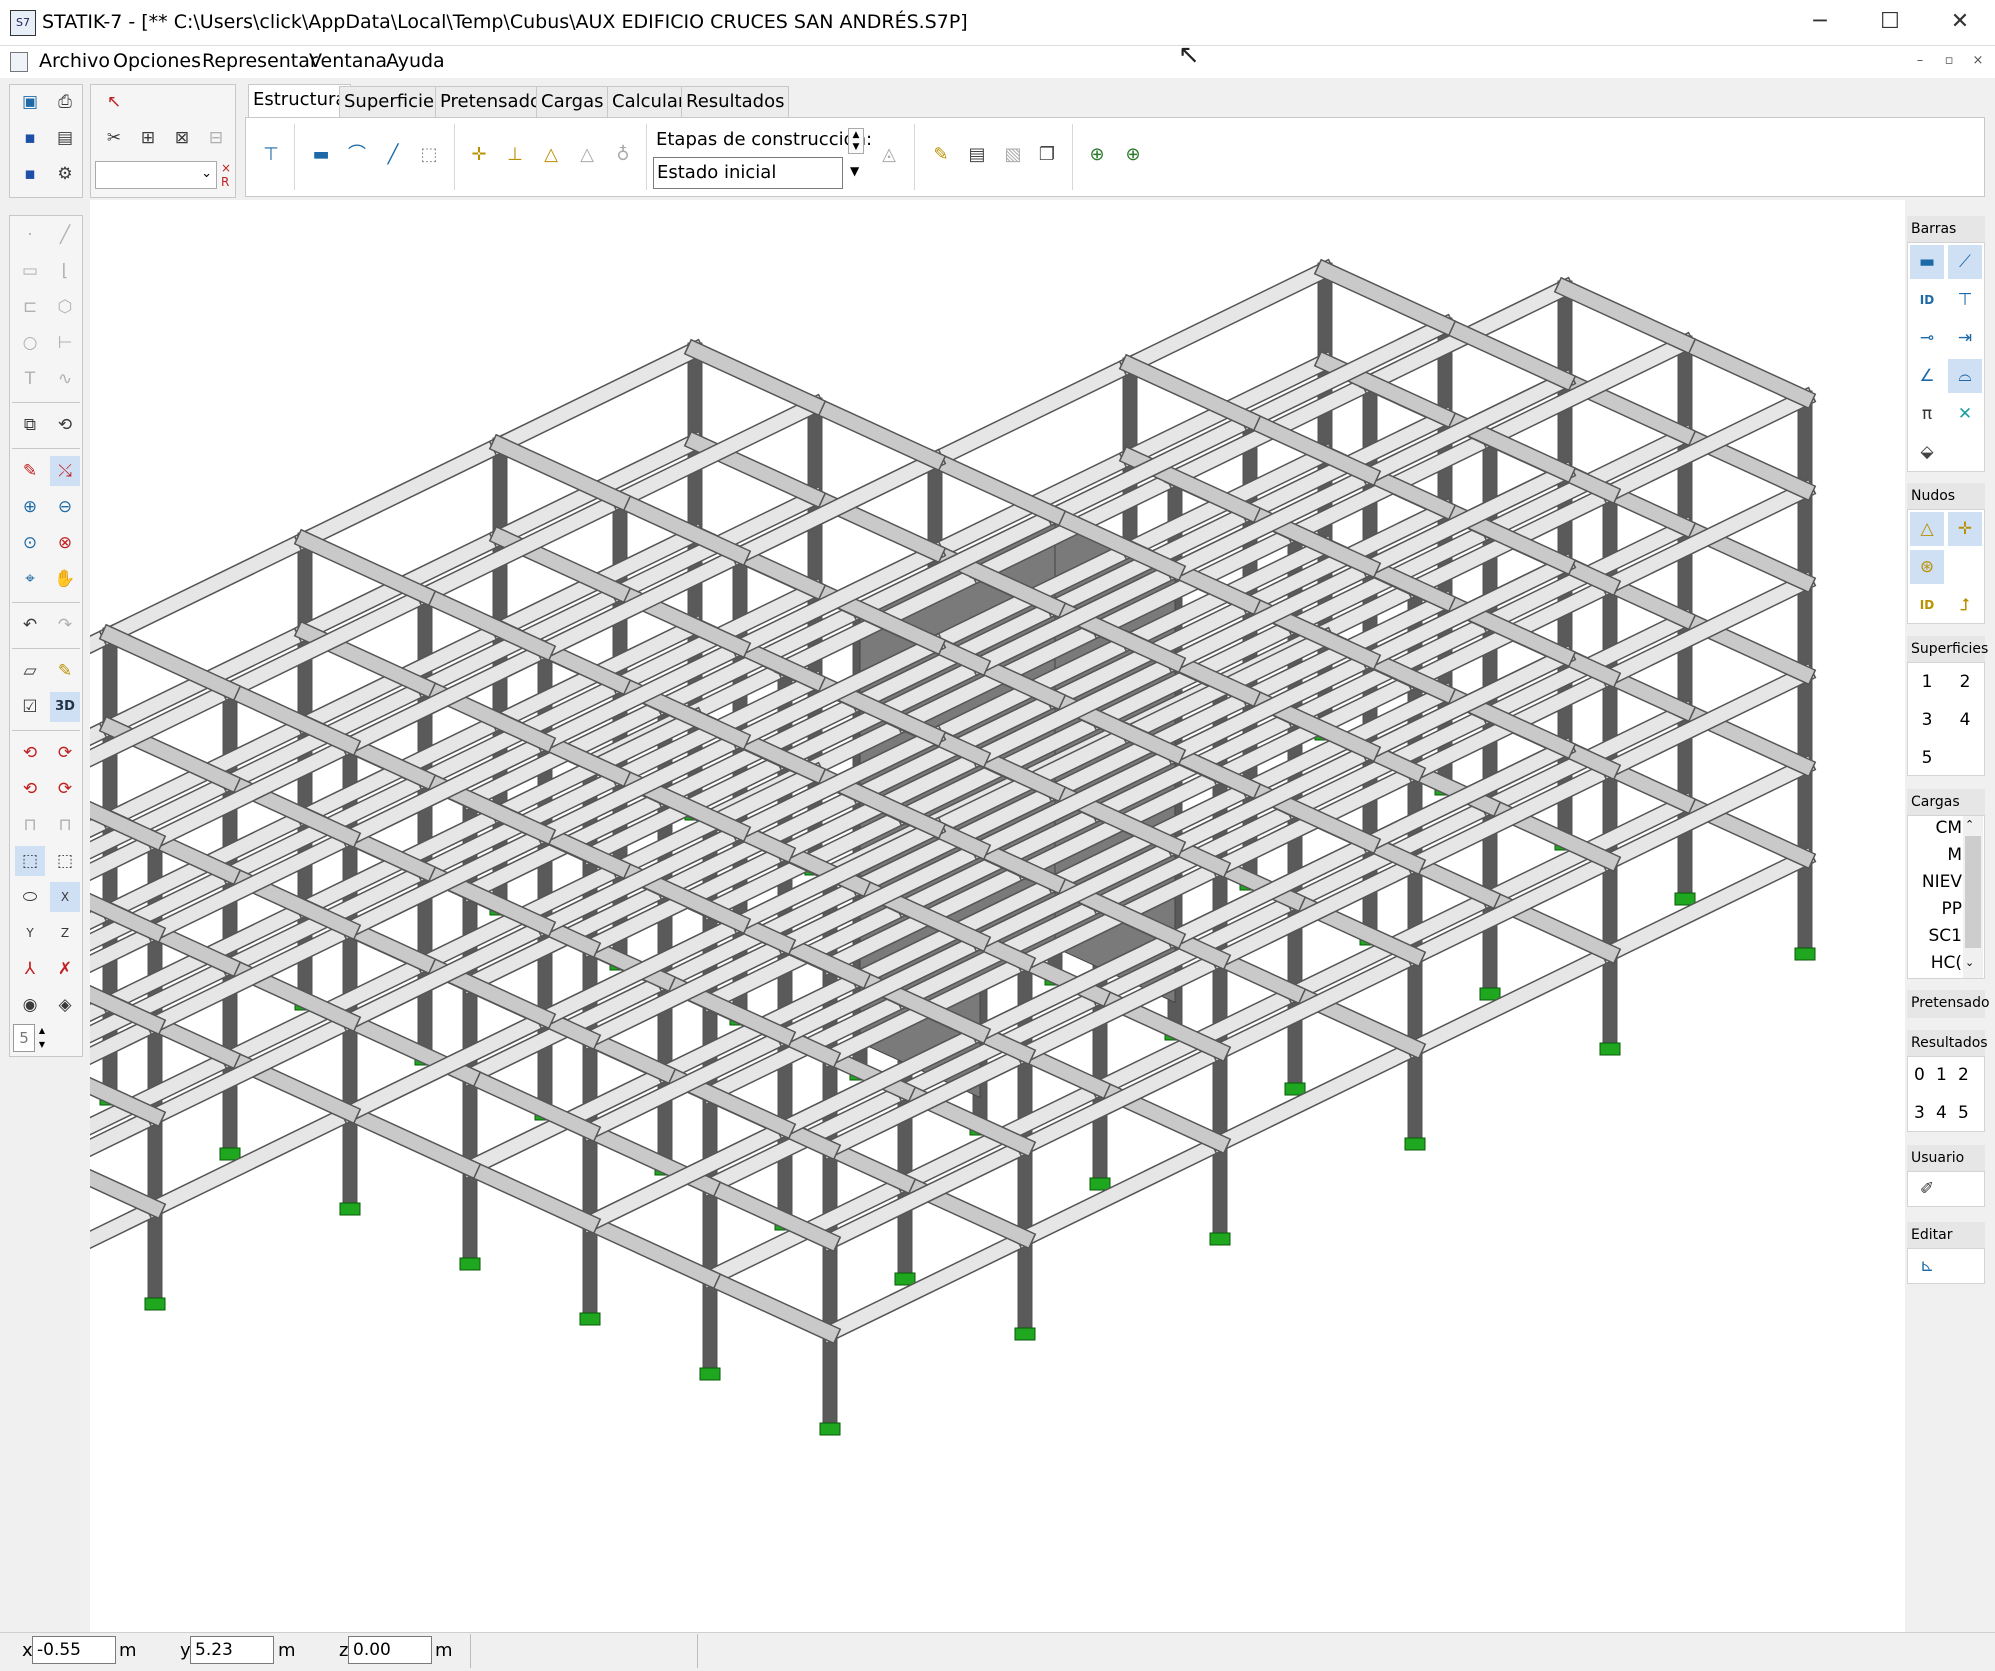 Image resolution: width=1995 pixels, height=1671 pixels. I want to click on minimize-button: ─, so click(1820, 23).